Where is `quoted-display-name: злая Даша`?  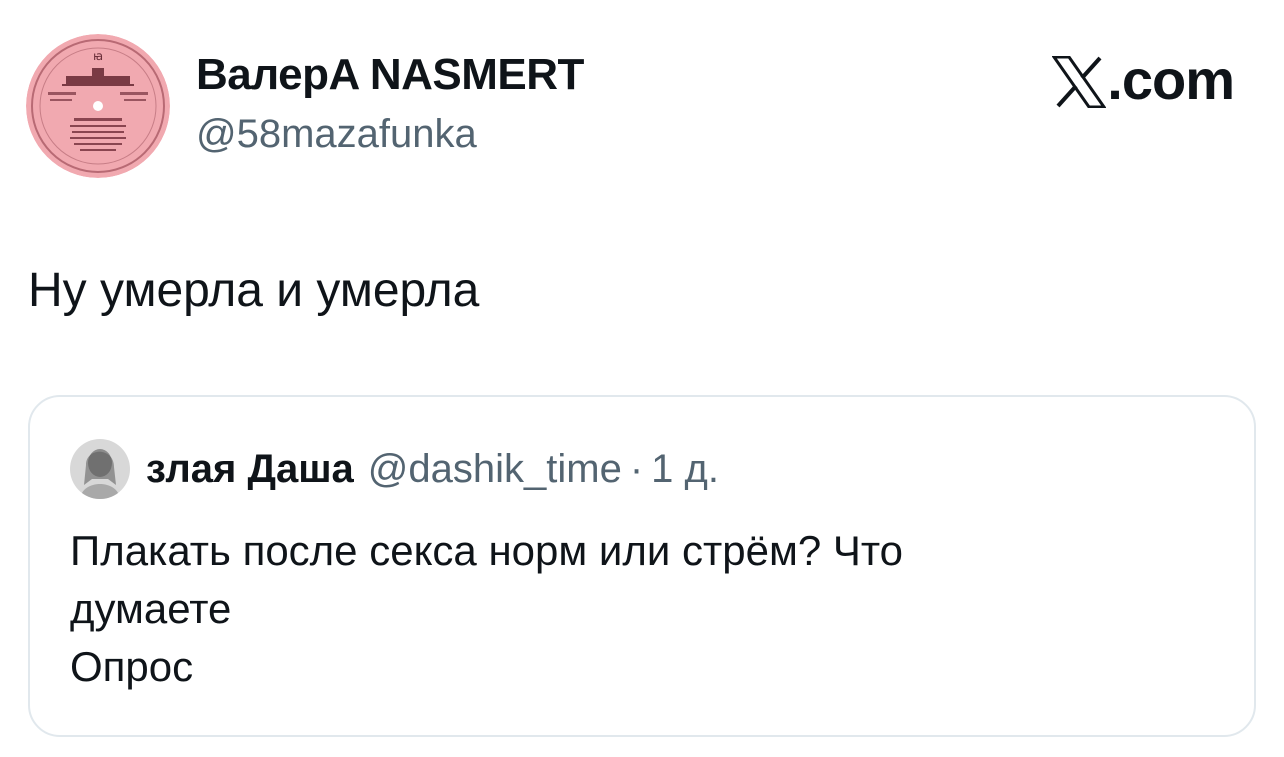
quoted-display-name: злая Даша is located at coordinates (250, 469).